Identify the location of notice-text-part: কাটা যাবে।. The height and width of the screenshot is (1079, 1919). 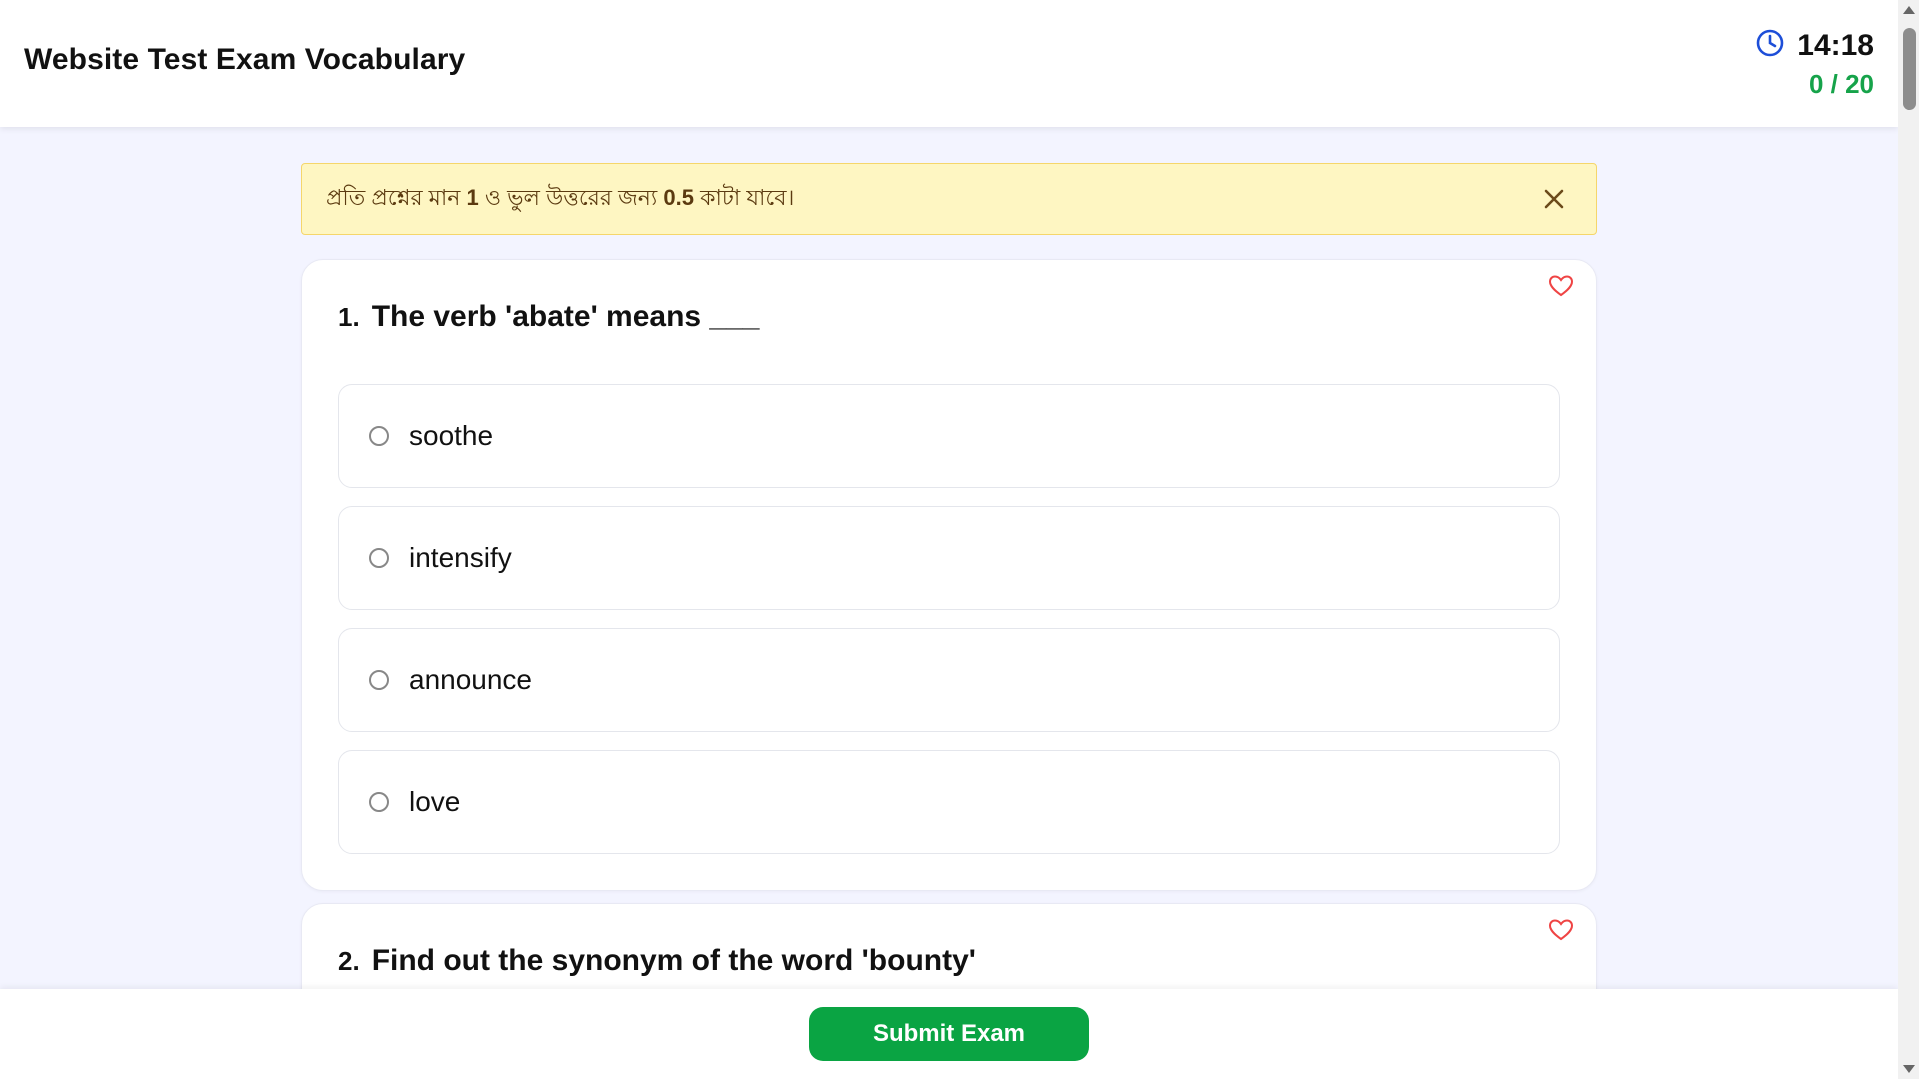
(744, 197).